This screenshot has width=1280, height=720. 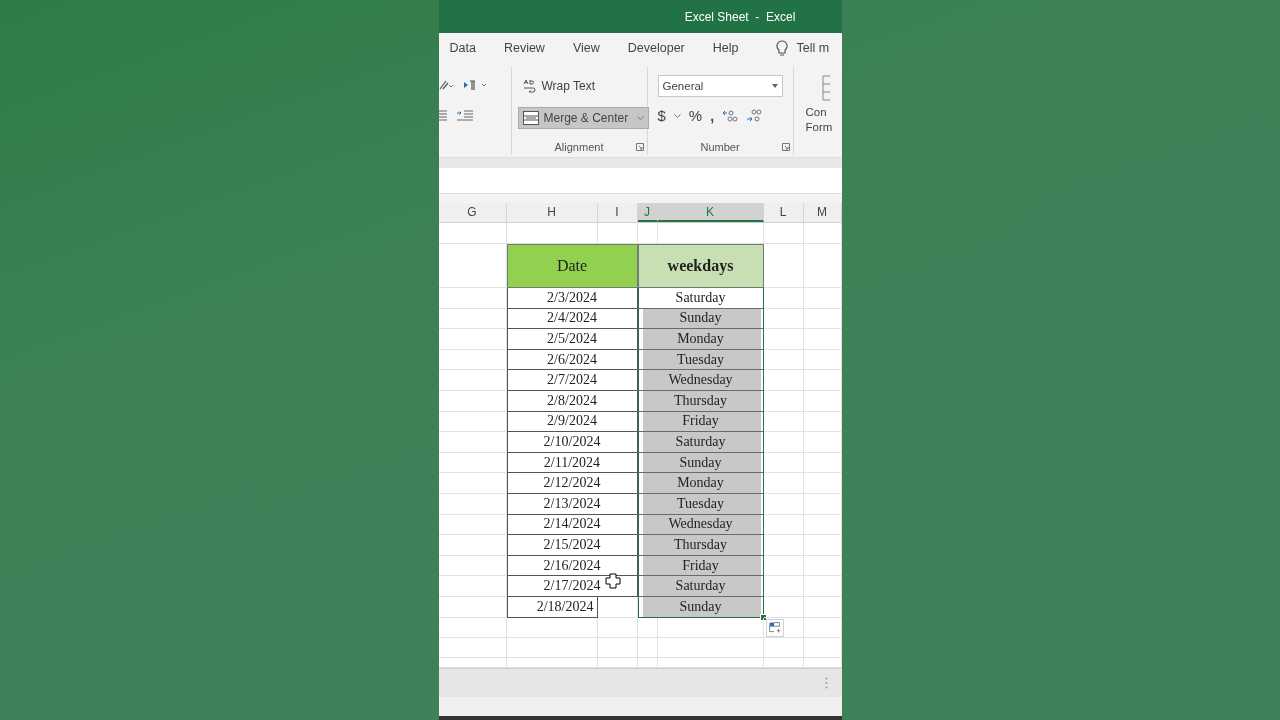 I want to click on date-cell: 2/8/2024, so click(x=572, y=401).